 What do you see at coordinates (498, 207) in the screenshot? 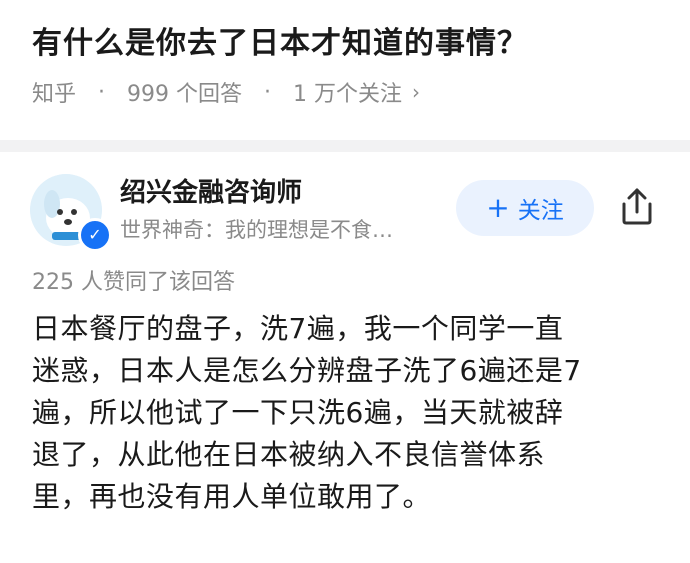
I see `plus-icon: +` at bounding box center [498, 207].